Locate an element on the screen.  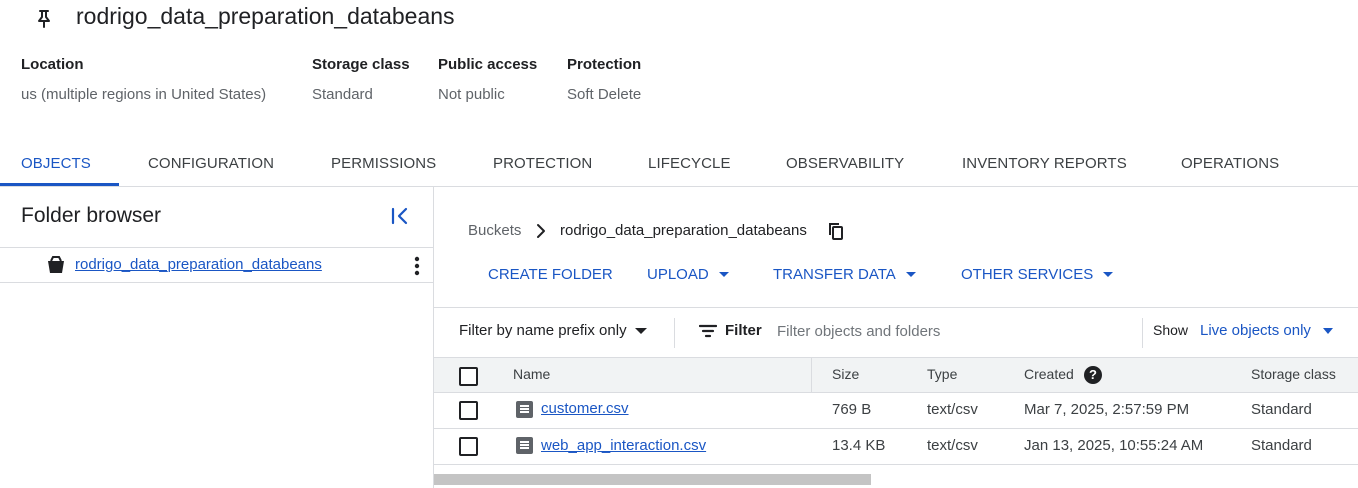
select-all-checkbox is located at coordinates (468, 376).